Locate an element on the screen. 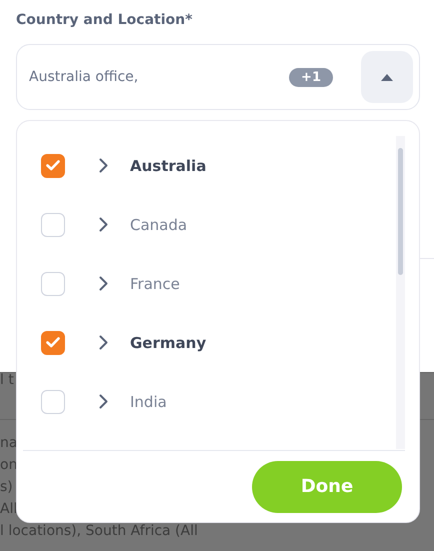 This screenshot has width=434, height=551. country-name: Canada is located at coordinates (159, 225).